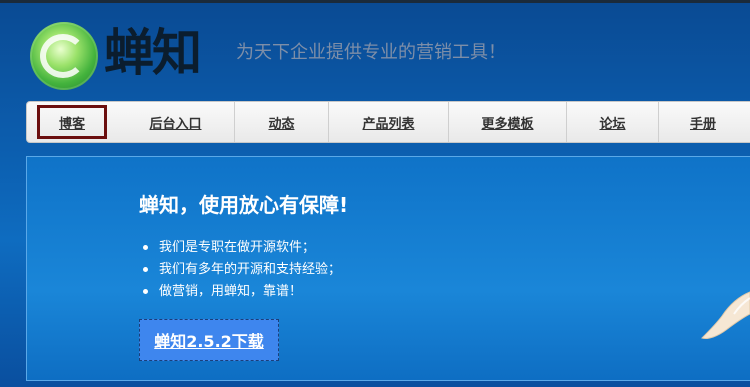  Describe the element at coordinates (725, 315) in the screenshot. I see `hand-illustration-icon` at that location.